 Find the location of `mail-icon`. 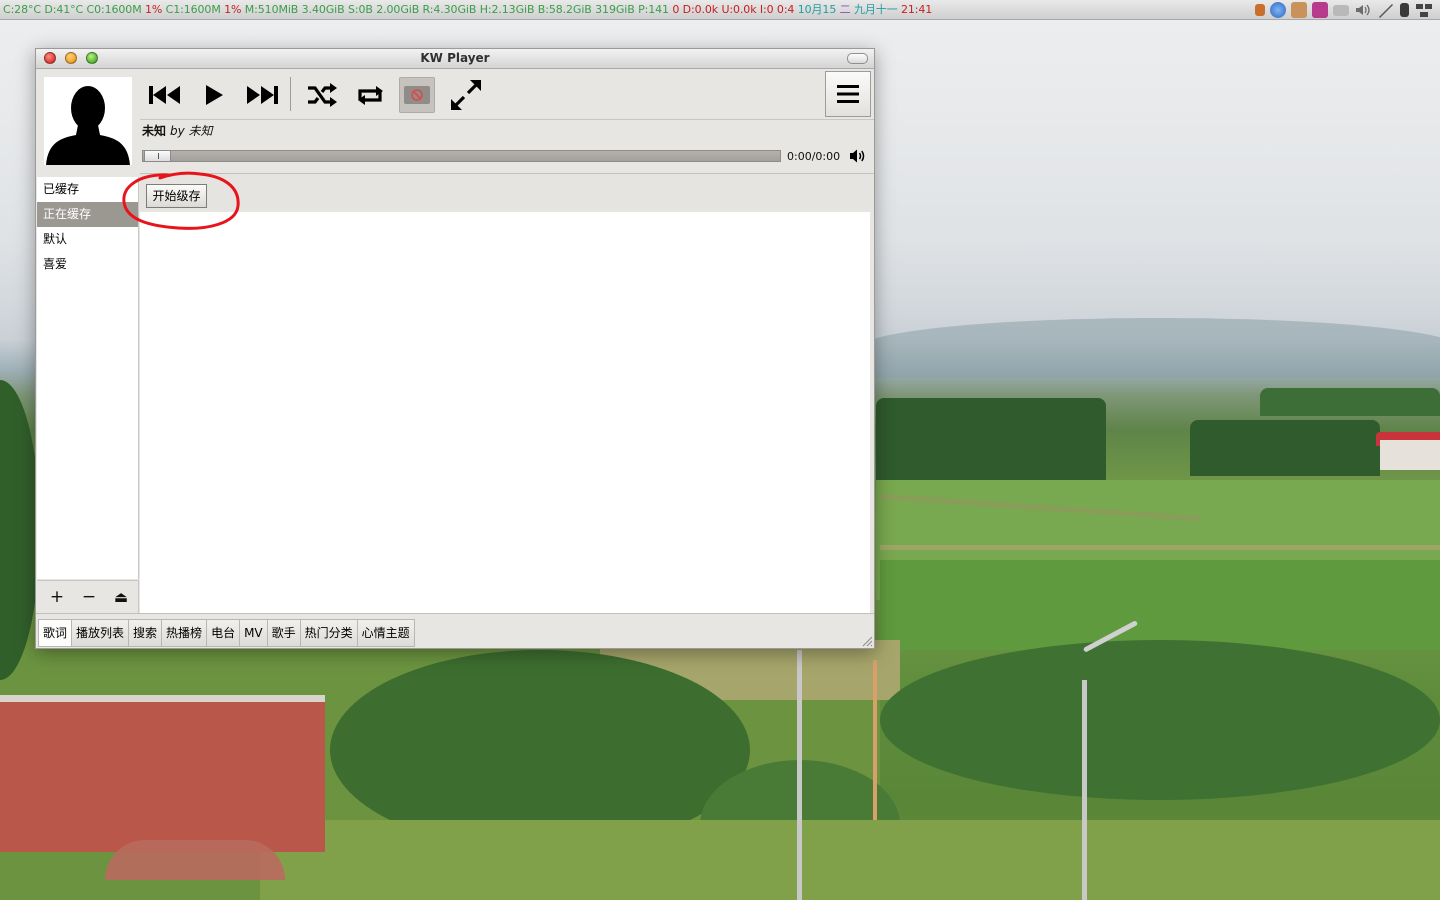

mail-icon is located at coordinates (1341, 10).